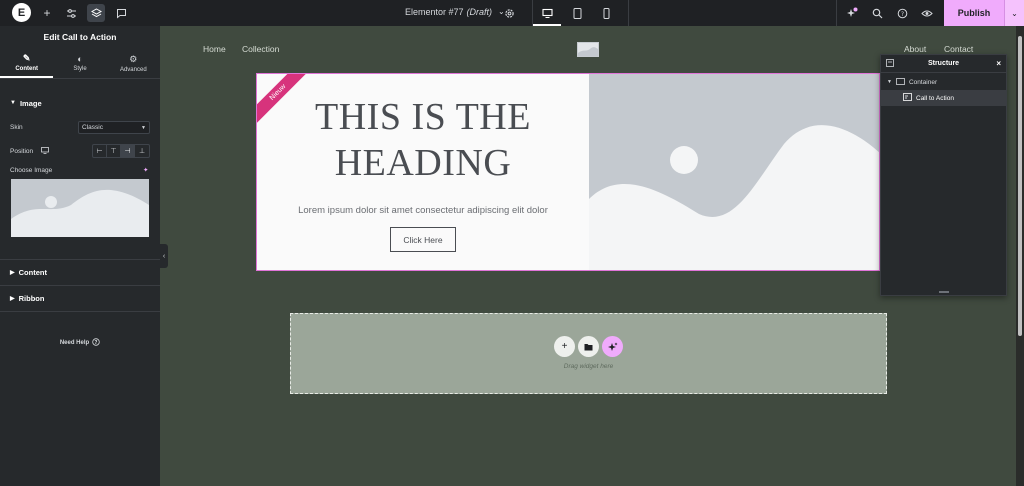  I want to click on cta-background-image, so click(734, 172).